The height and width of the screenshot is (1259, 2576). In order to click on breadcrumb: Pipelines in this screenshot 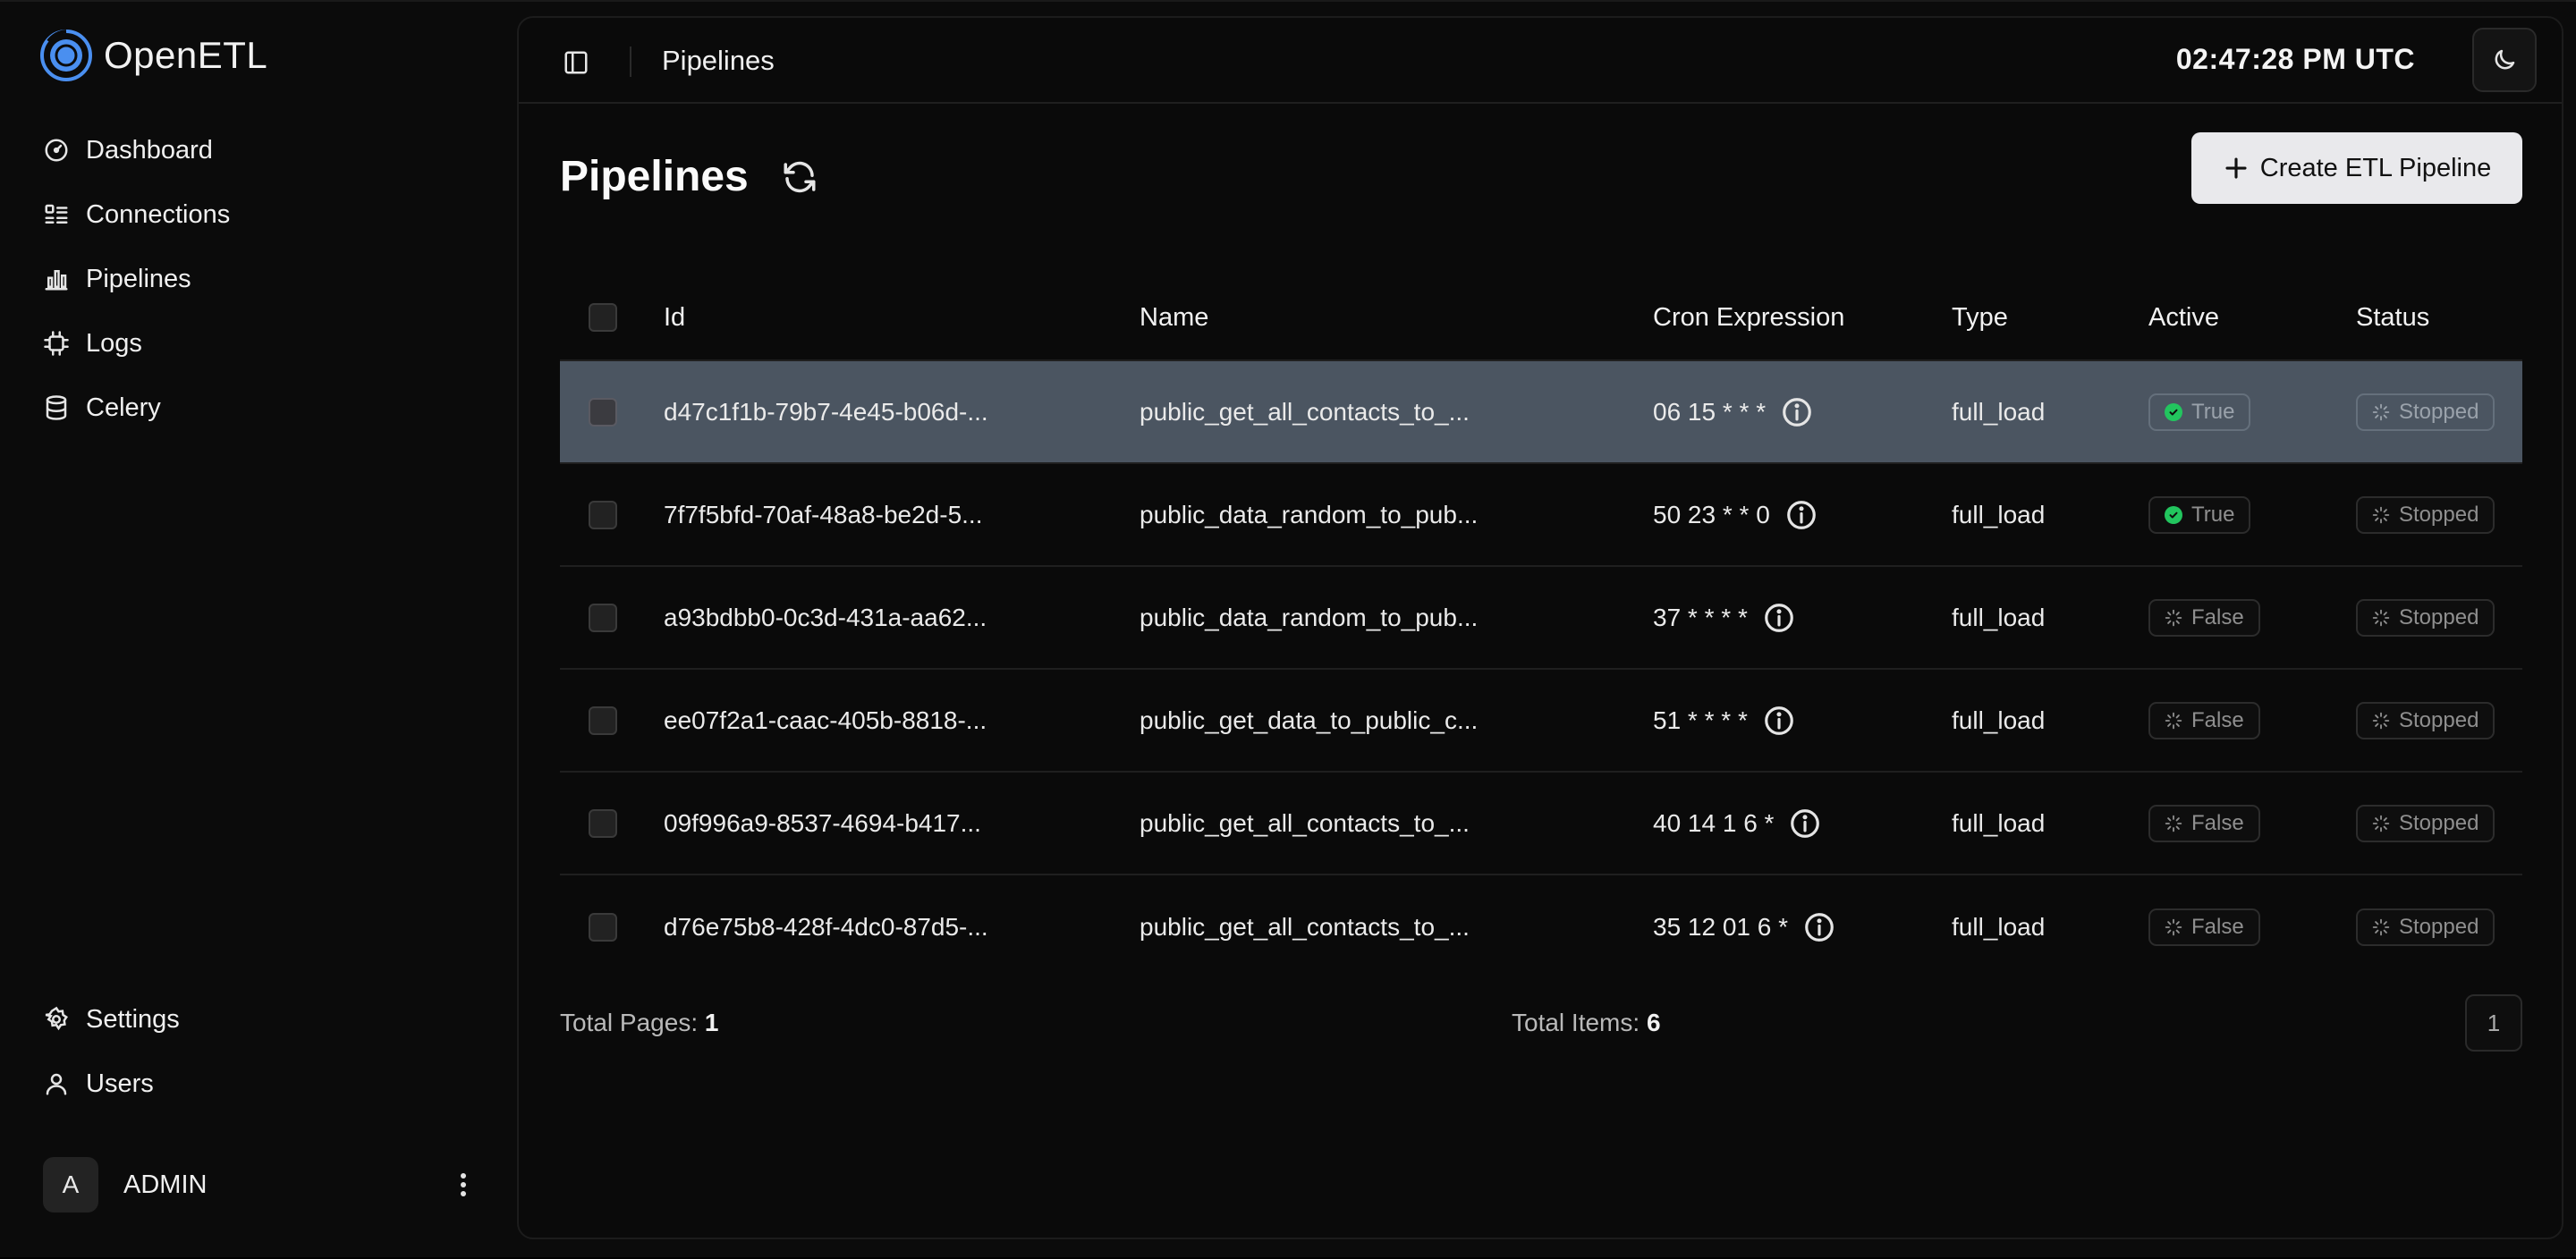, I will do `click(718, 60)`.